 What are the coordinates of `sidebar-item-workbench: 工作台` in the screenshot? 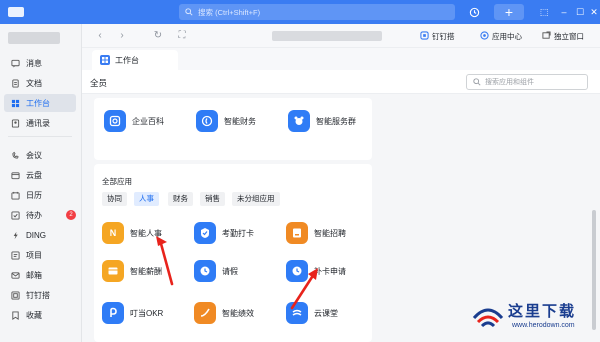 It's located at (40, 103).